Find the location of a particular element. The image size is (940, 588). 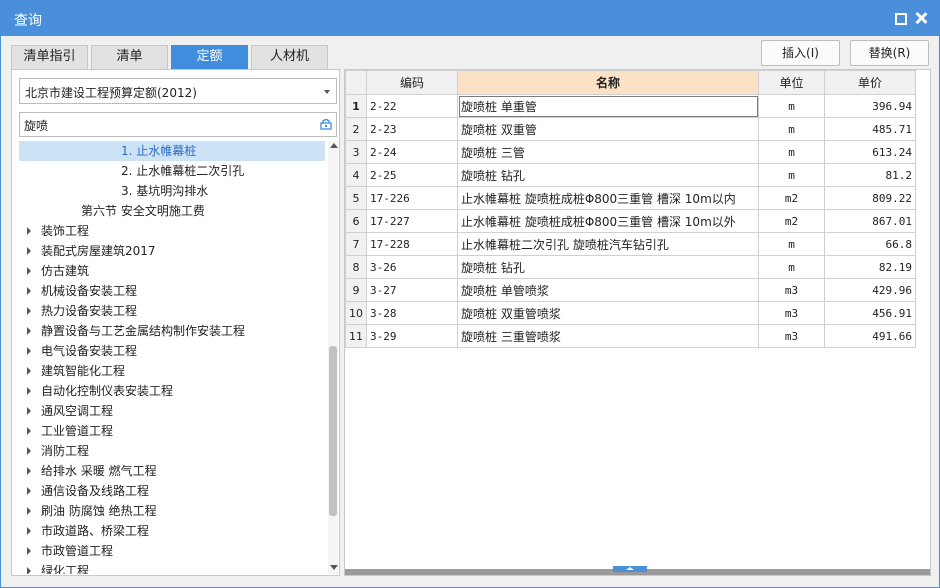

close-icon is located at coordinates (921, 18).